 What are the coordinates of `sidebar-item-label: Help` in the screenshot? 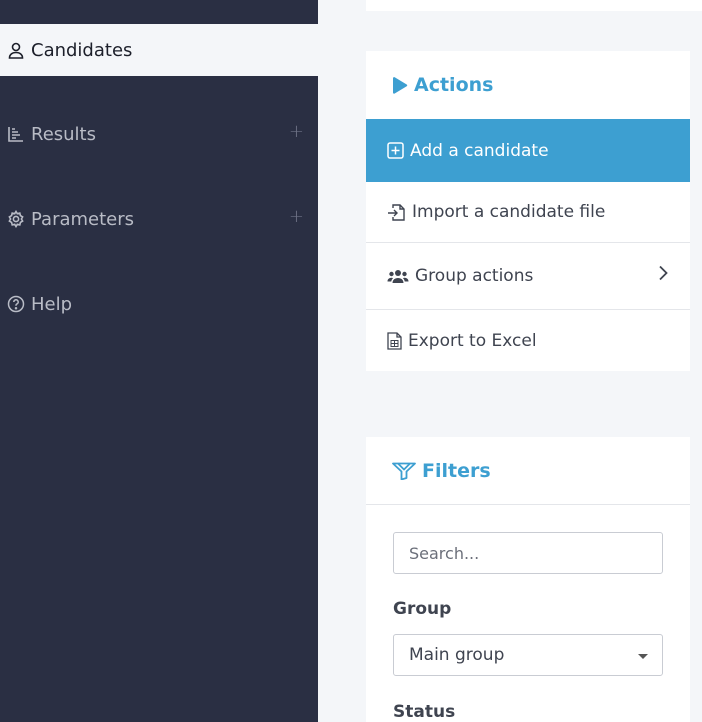 It's located at (52, 304).